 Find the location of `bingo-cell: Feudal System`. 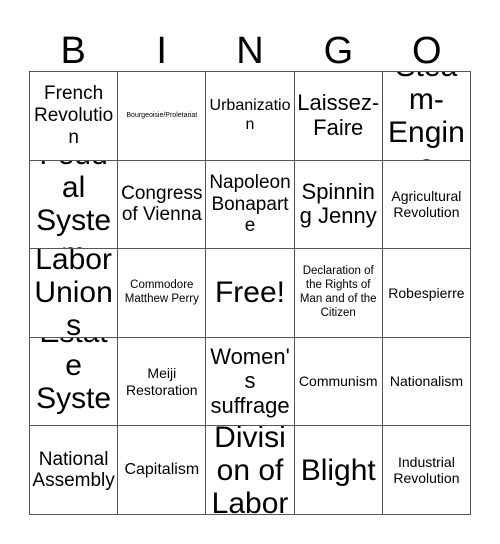

bingo-cell: Feudal System is located at coordinates (74, 205).